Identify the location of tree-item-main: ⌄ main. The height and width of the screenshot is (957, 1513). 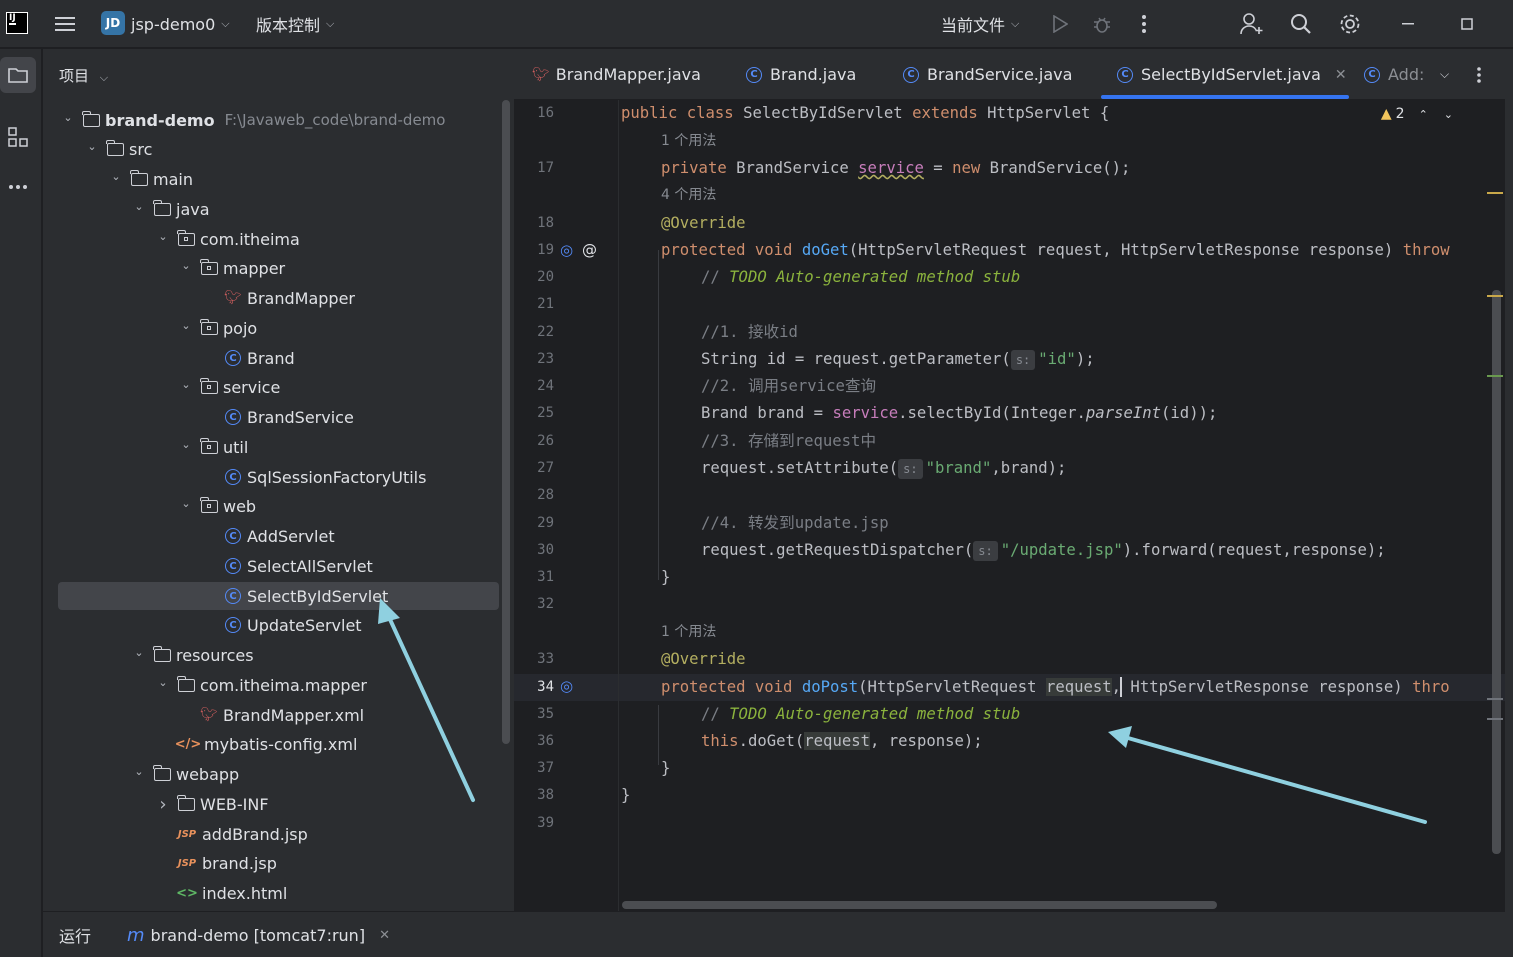
(150, 179).